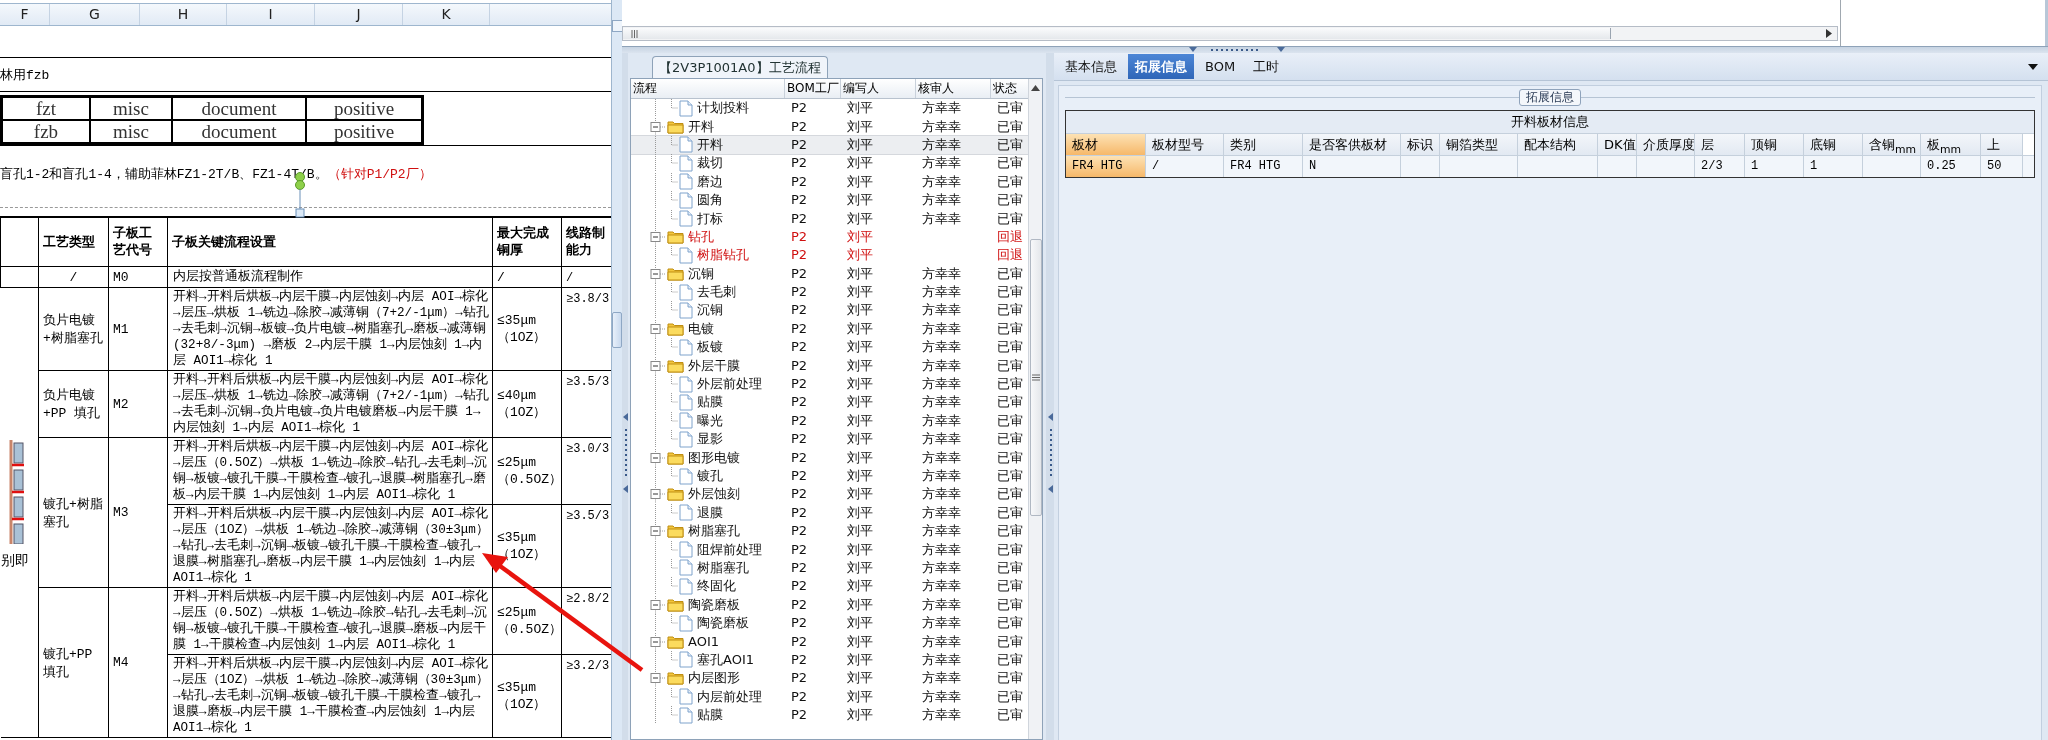 The image size is (2048, 740). What do you see at coordinates (183, 14) in the screenshot?
I see `column-header: H` at bounding box center [183, 14].